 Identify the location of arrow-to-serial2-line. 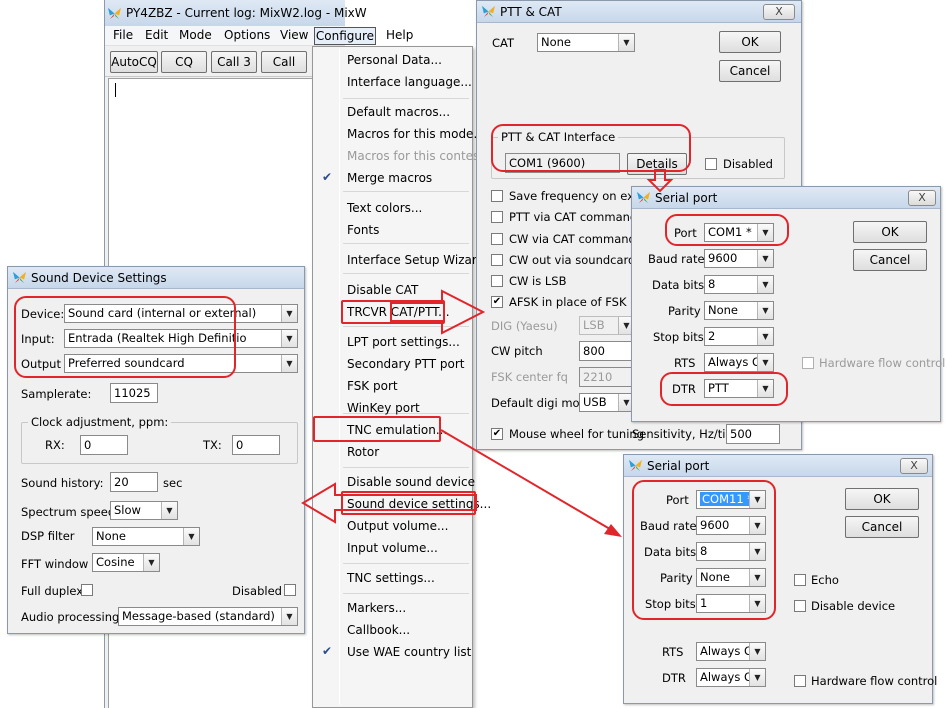
(528, 481).